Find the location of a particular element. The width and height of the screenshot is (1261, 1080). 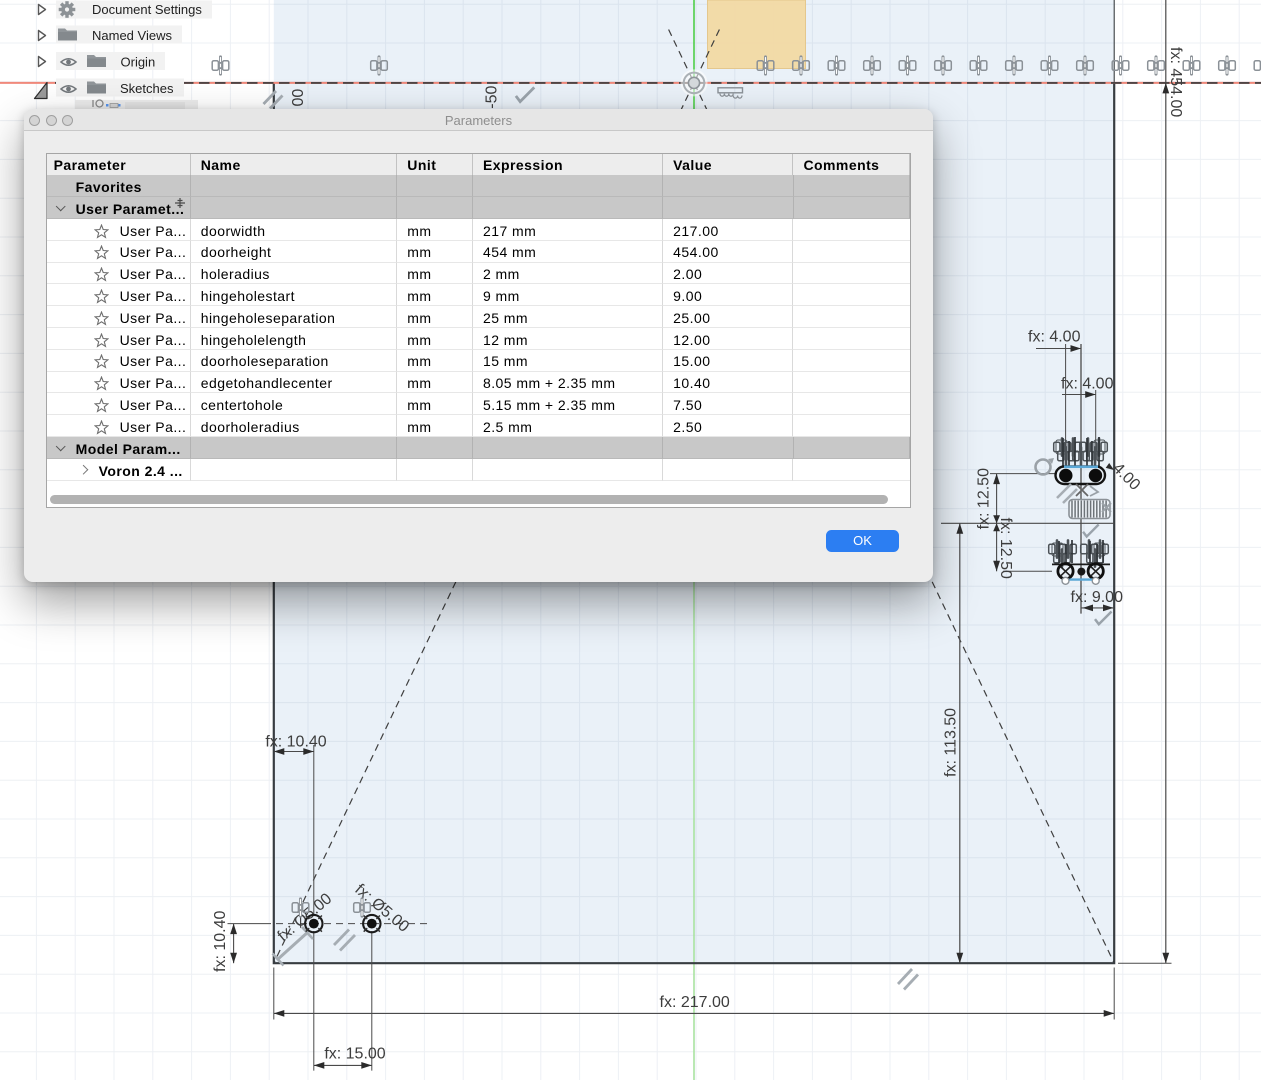

svg-text: fx: 217.00 is located at coordinates (695, 1002).